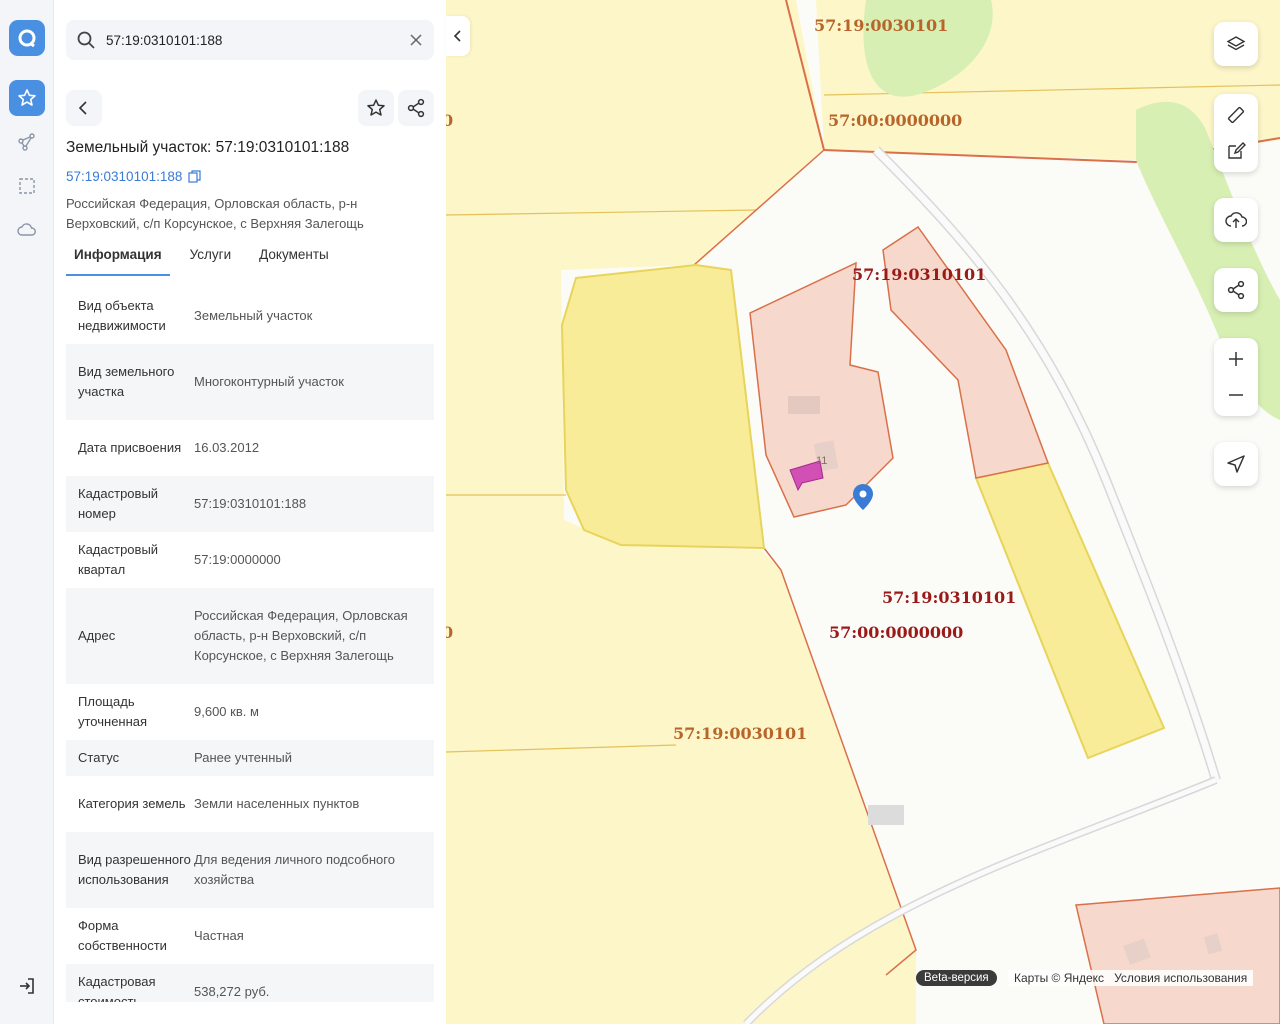  What do you see at coordinates (97, 635) in the screenshot?
I see `info-key: Адрес` at bounding box center [97, 635].